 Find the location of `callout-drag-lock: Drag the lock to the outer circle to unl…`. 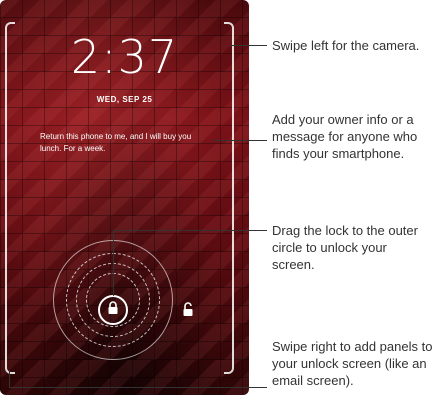

callout-drag-lock: Drag the lock to the outer circle to unl… is located at coordinates (345, 247).